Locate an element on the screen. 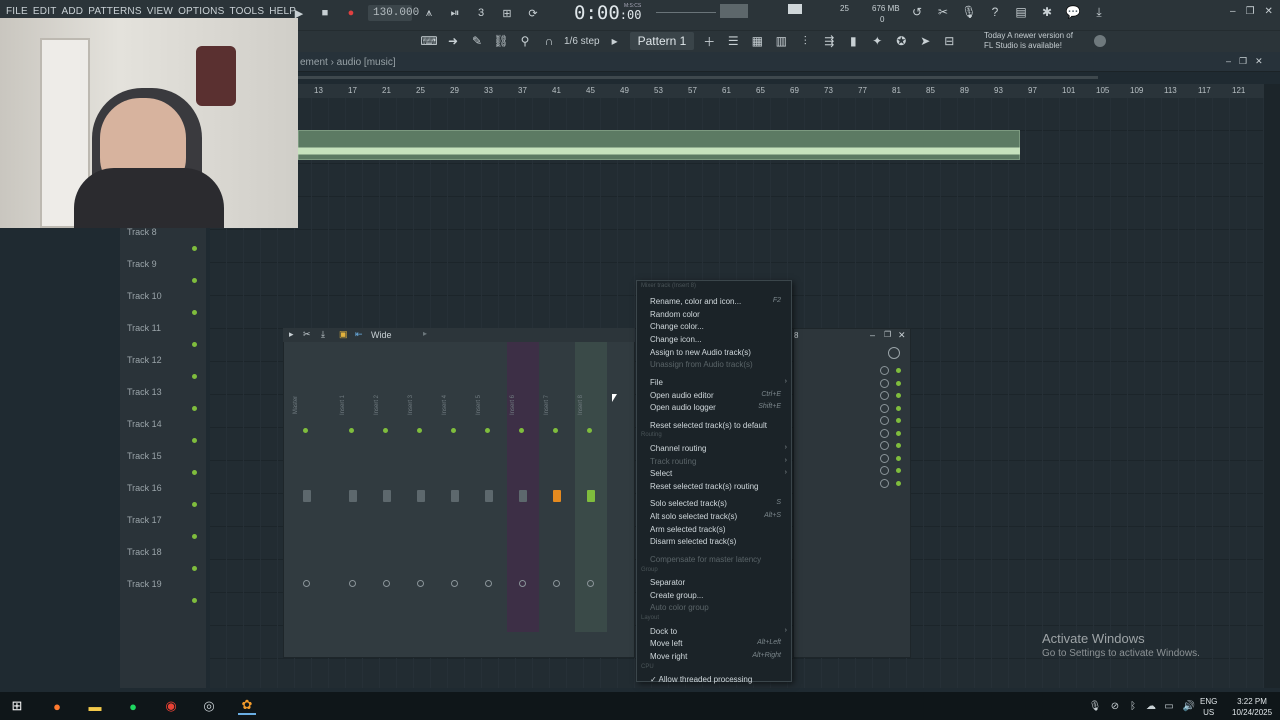 This screenshot has height=720, width=1280. firefox-icon: ● is located at coordinates (57, 706).